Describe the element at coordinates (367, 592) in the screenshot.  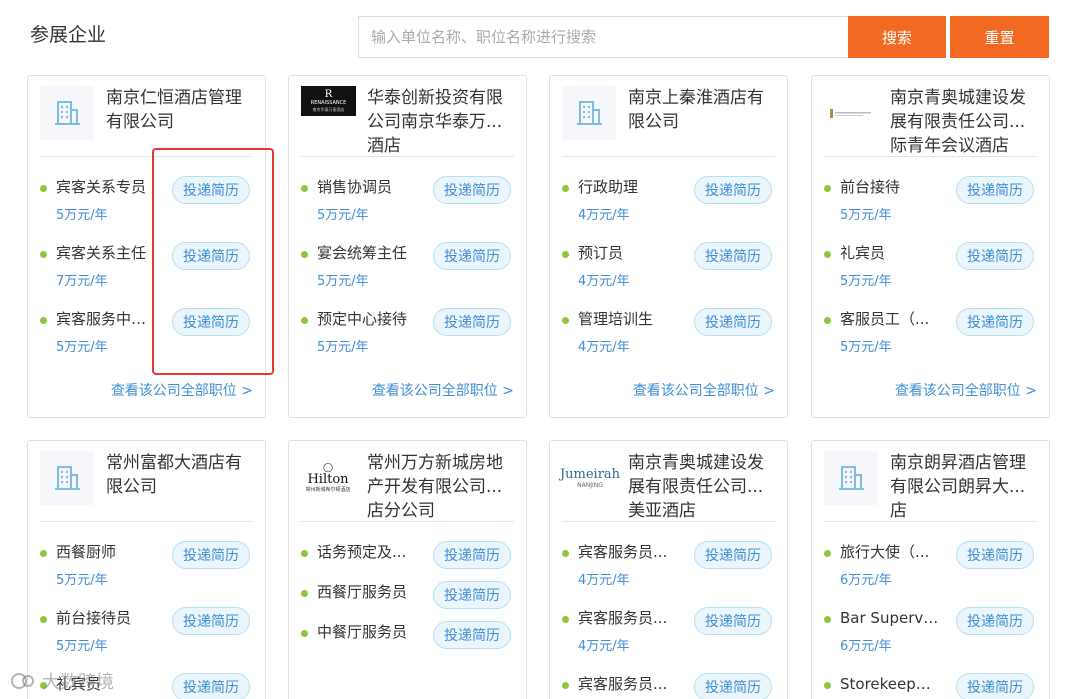
I see `job-title: 西餐厅服务员` at that location.